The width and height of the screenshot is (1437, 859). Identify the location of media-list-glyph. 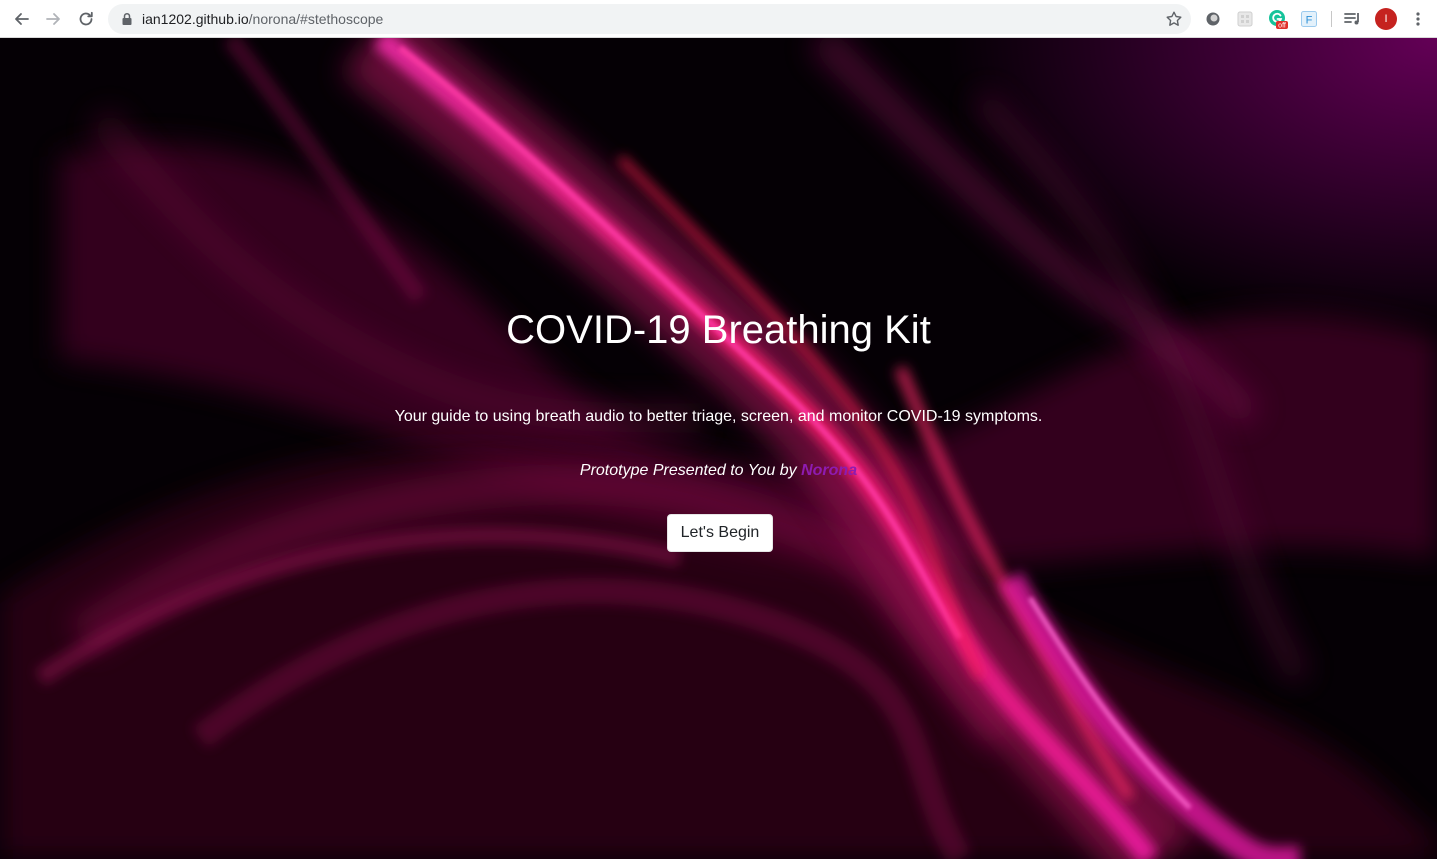
(1351, 19).